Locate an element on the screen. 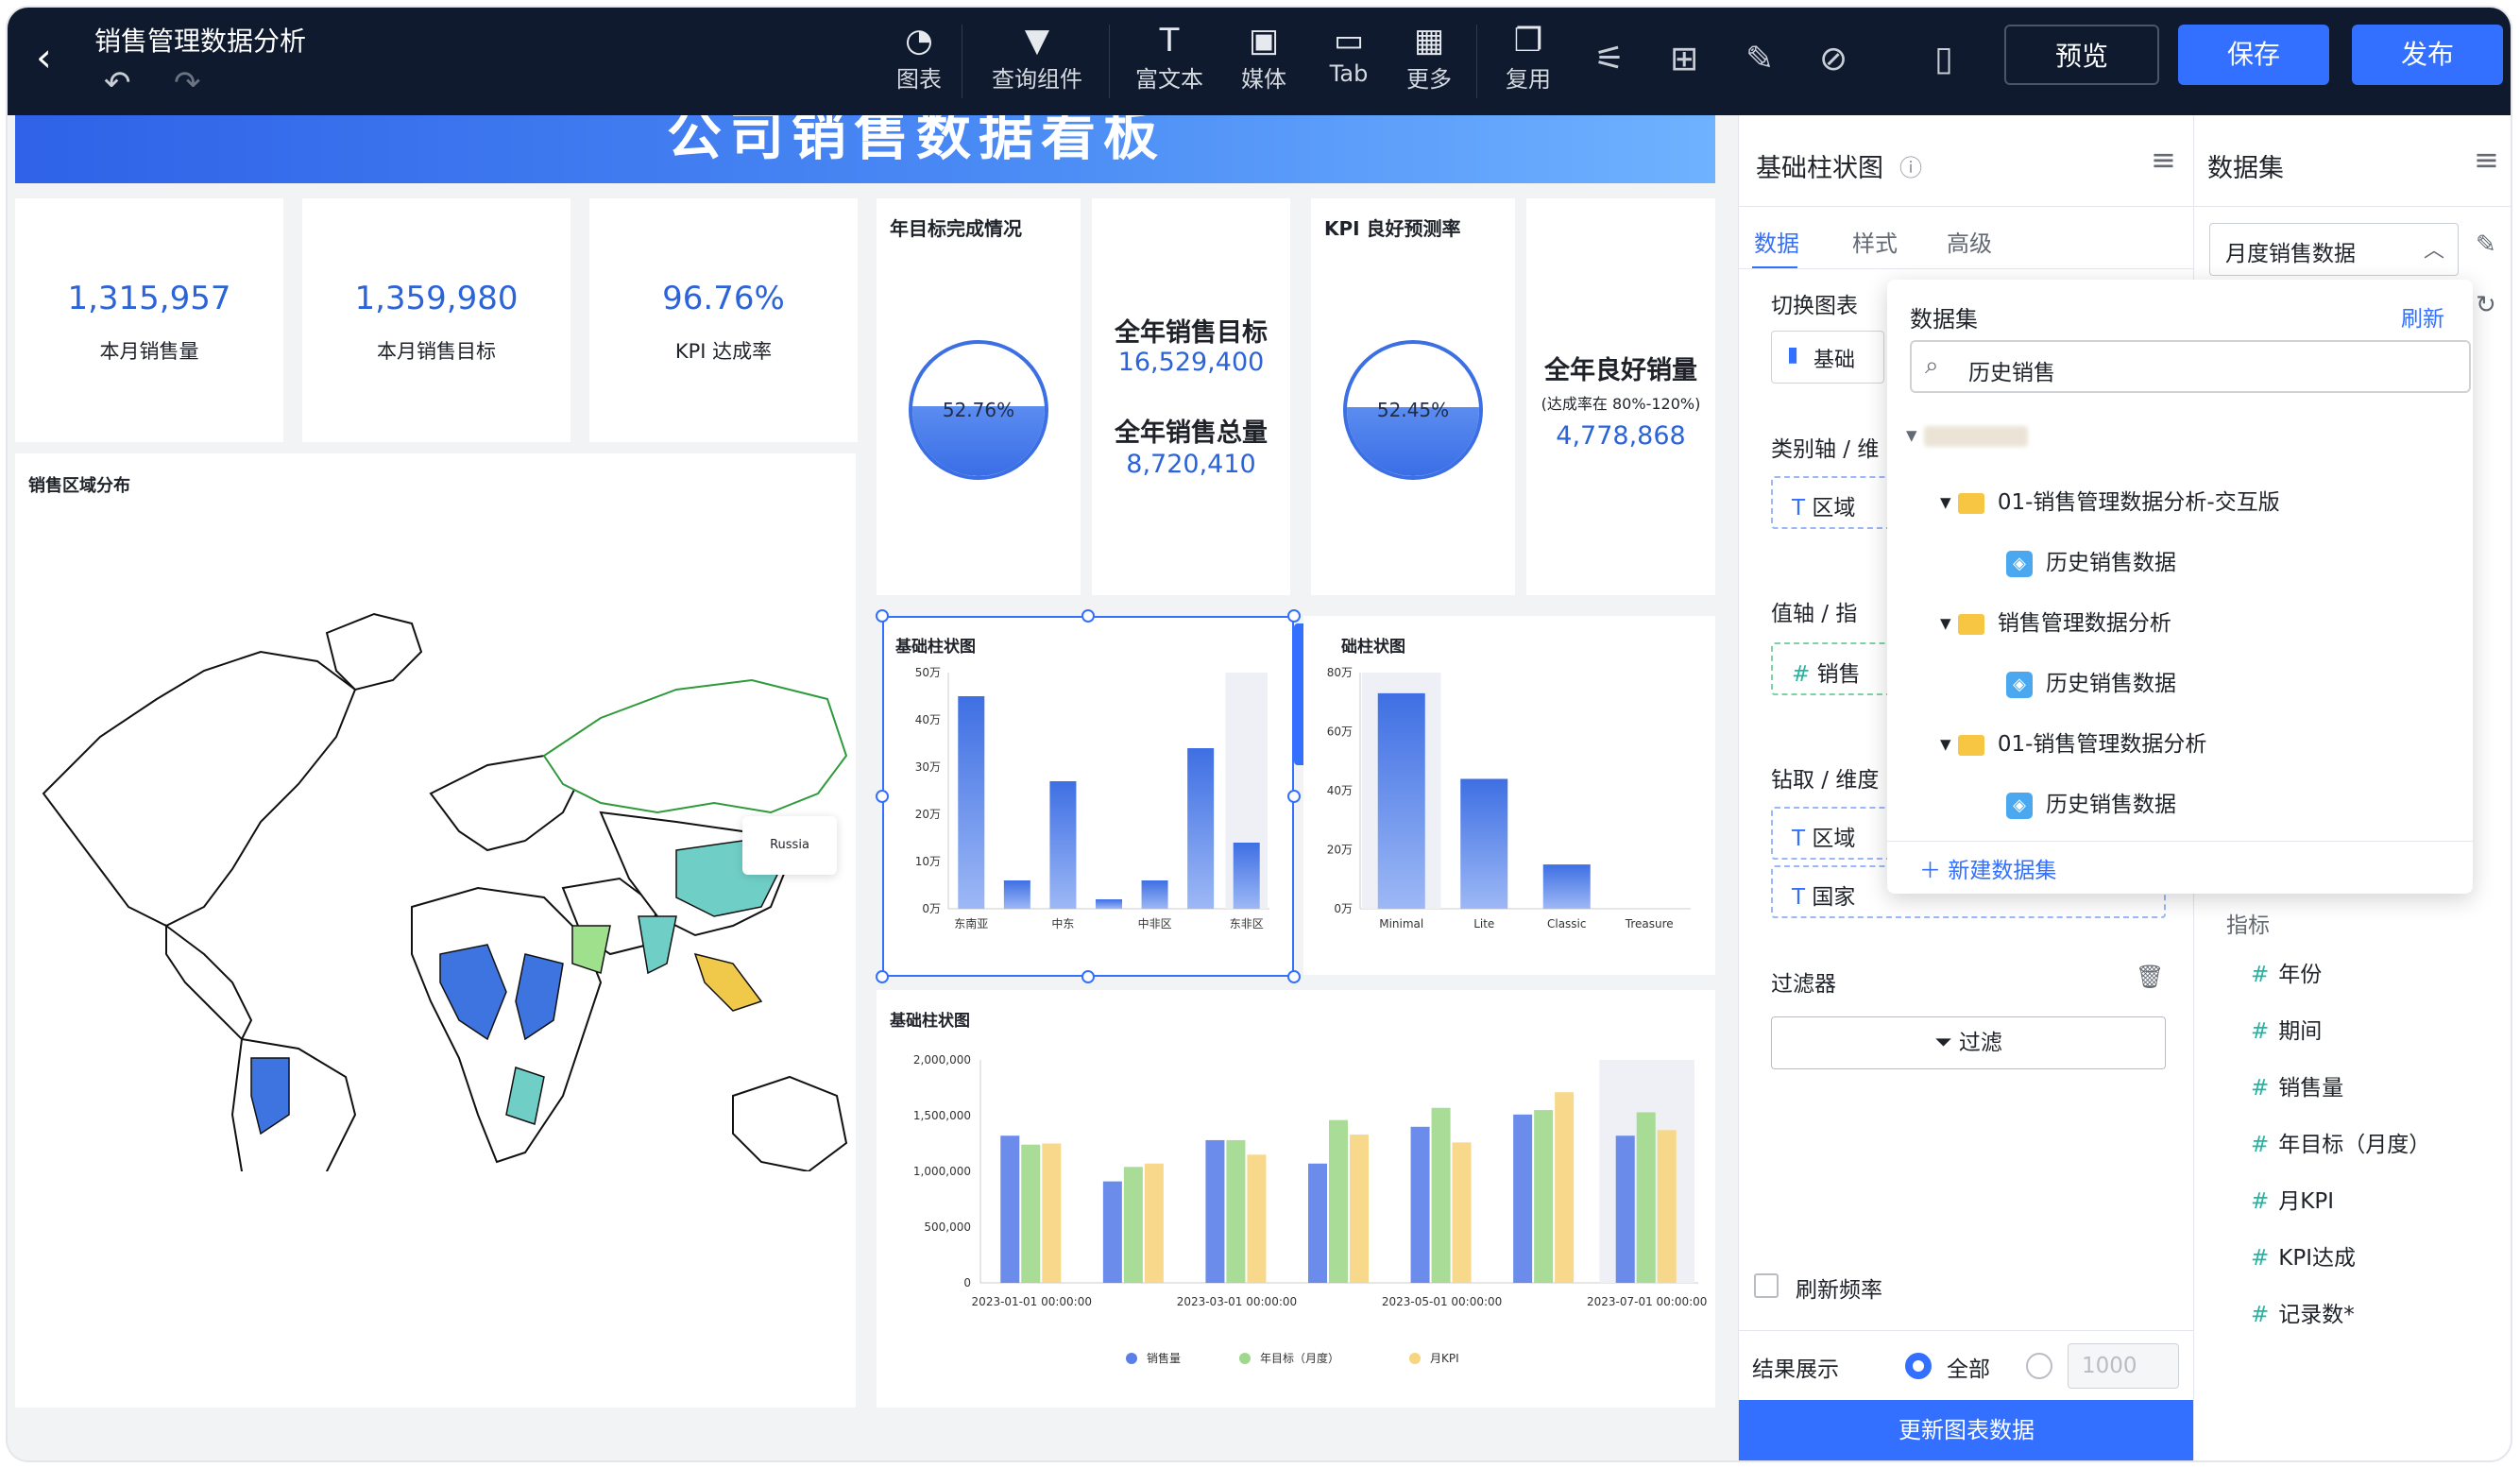  map-region-southeast-asia is located at coordinates (728, 982).